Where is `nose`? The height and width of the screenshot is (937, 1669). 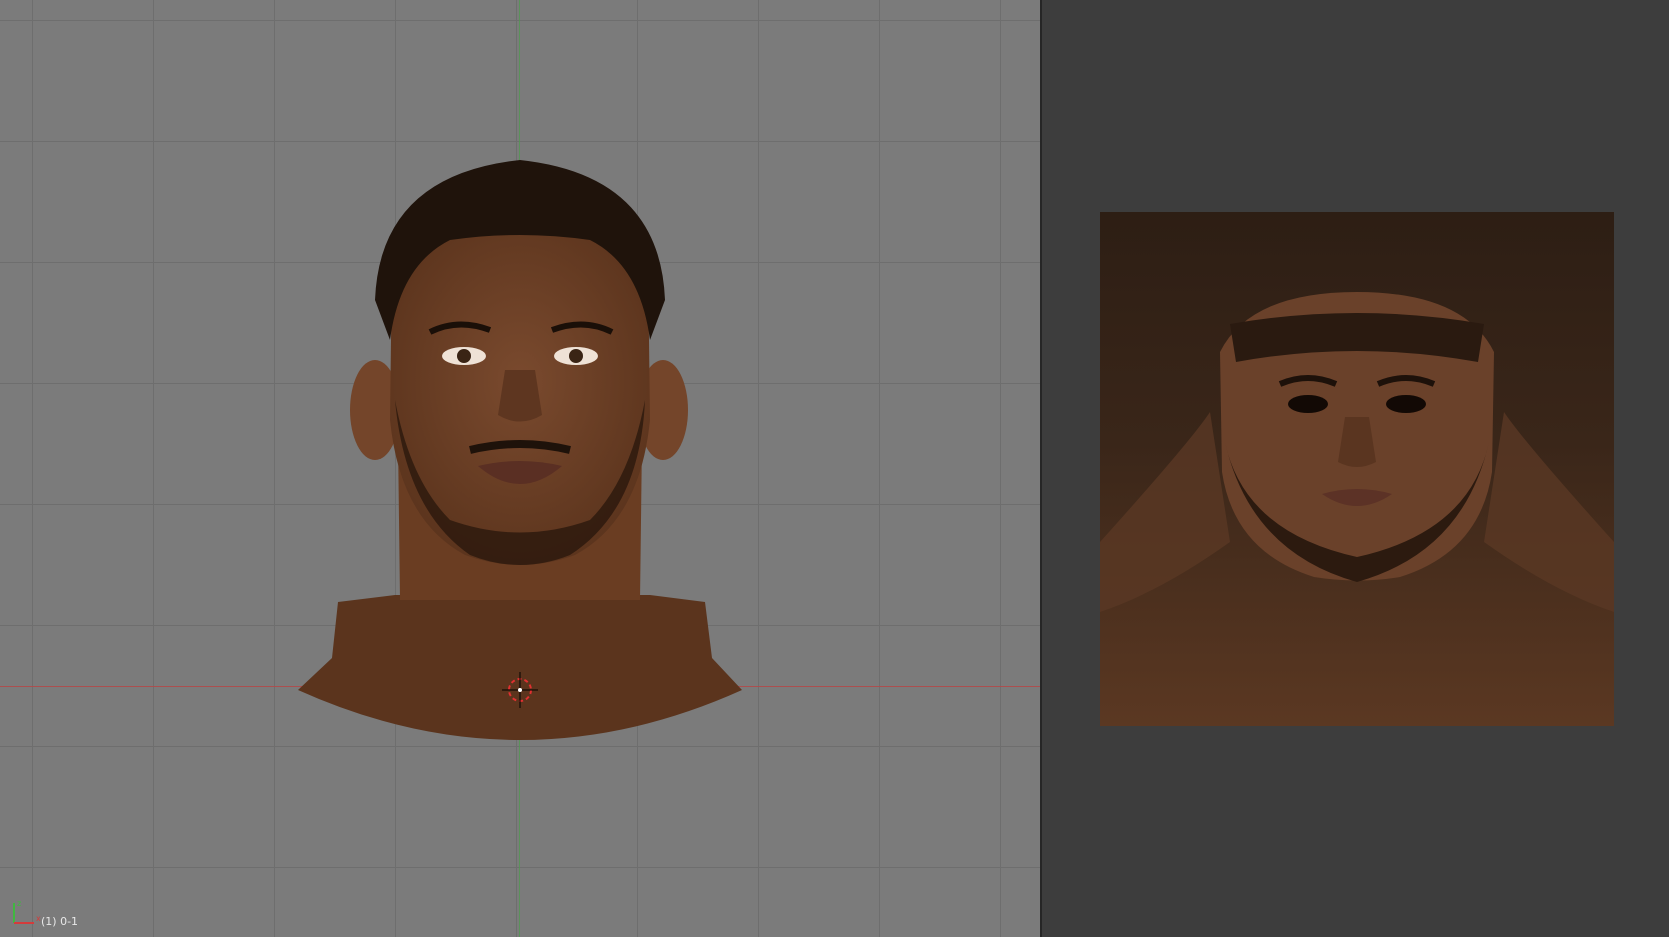 nose is located at coordinates (520, 396).